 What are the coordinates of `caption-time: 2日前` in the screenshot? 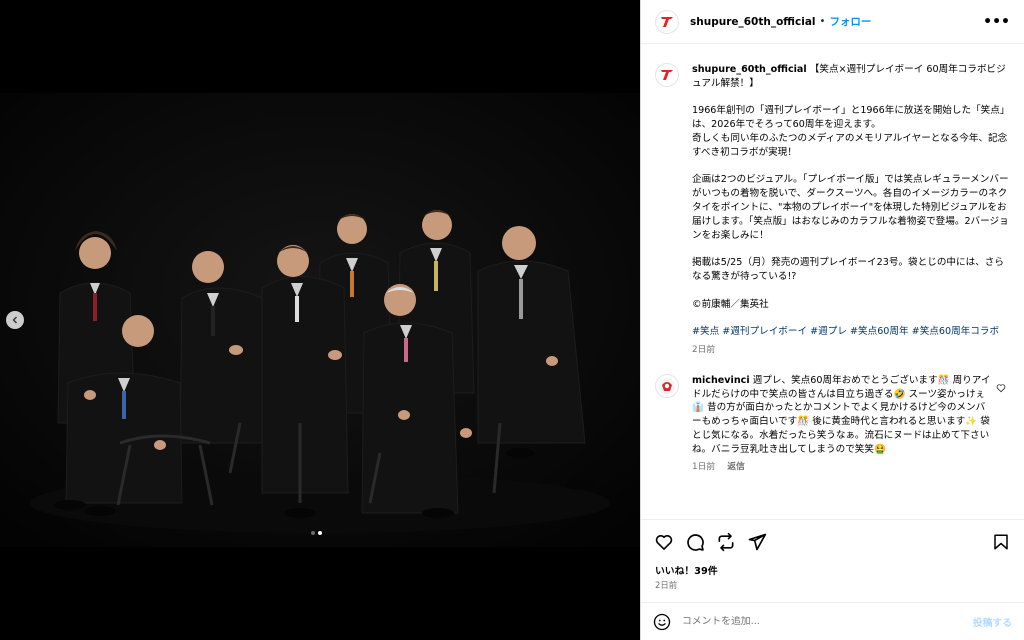 It's located at (851, 351).